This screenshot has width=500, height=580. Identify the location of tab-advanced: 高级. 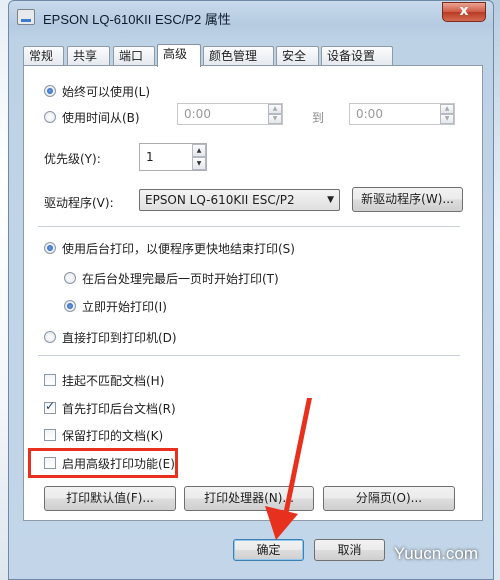
(179, 55).